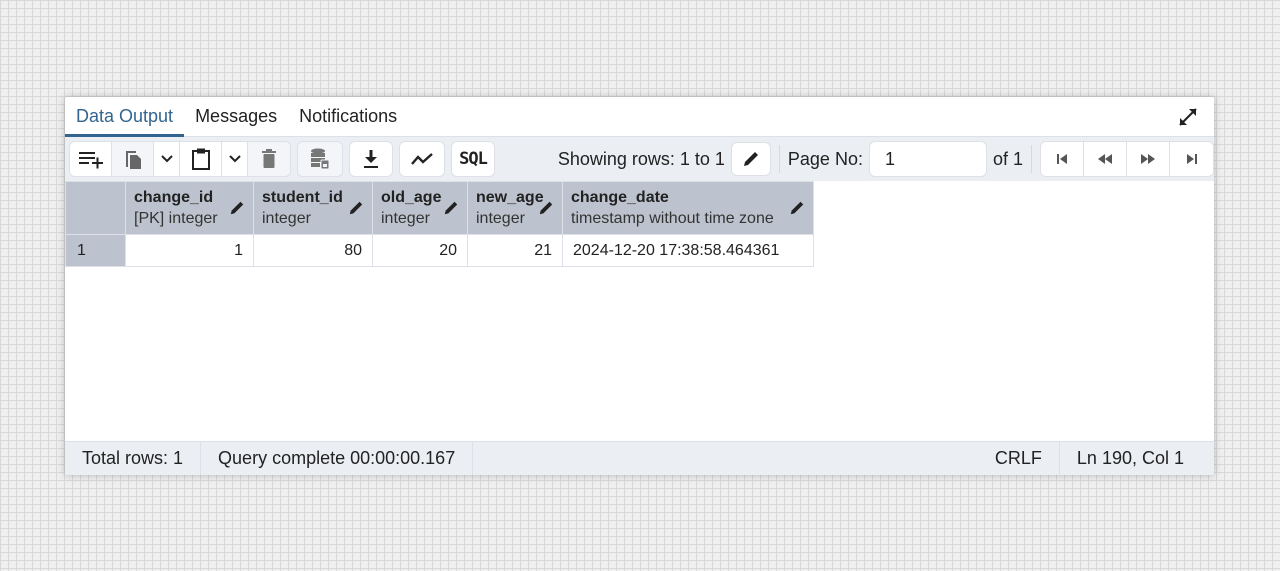 The width and height of the screenshot is (1280, 571). I want to click on edit-button-group, so click(180, 159).